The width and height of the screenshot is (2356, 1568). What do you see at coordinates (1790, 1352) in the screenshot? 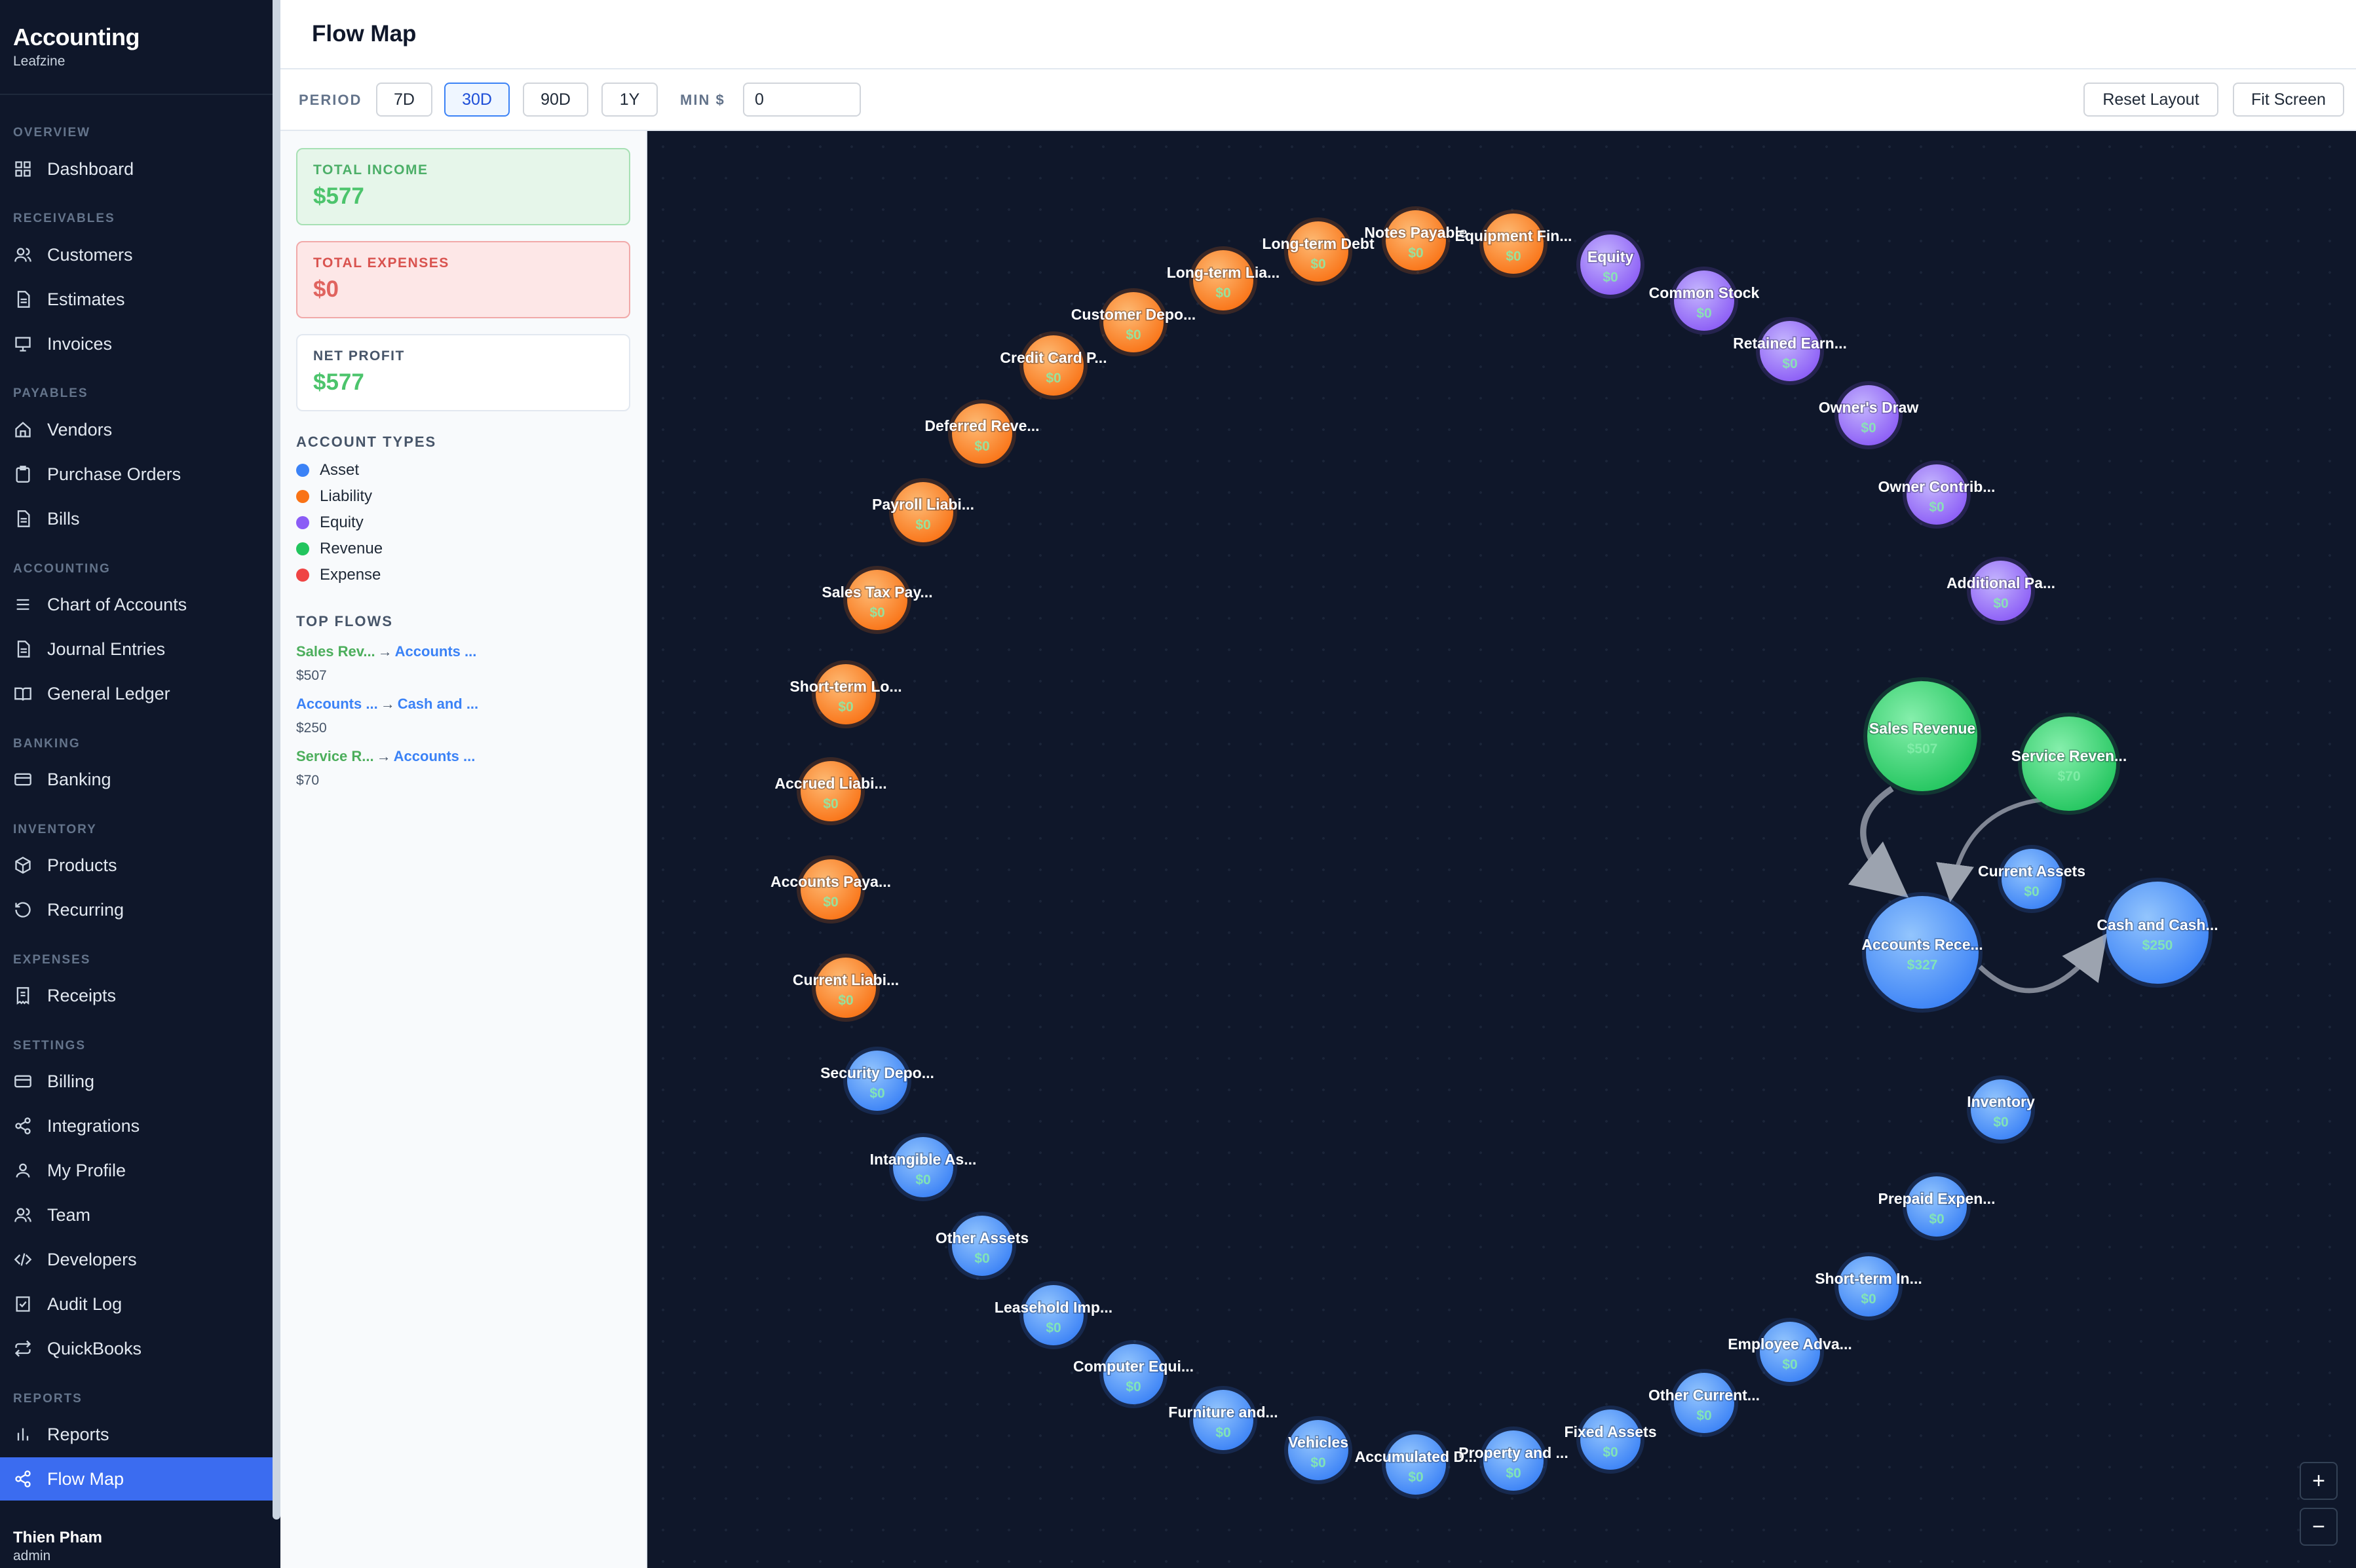
I see `node-employee-adva: Employee Adva... $0` at bounding box center [1790, 1352].